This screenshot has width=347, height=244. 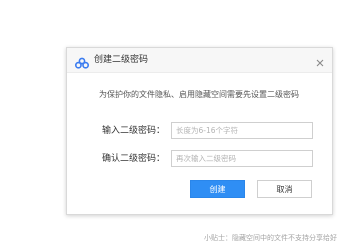 I want to click on password-field, so click(x=242, y=130).